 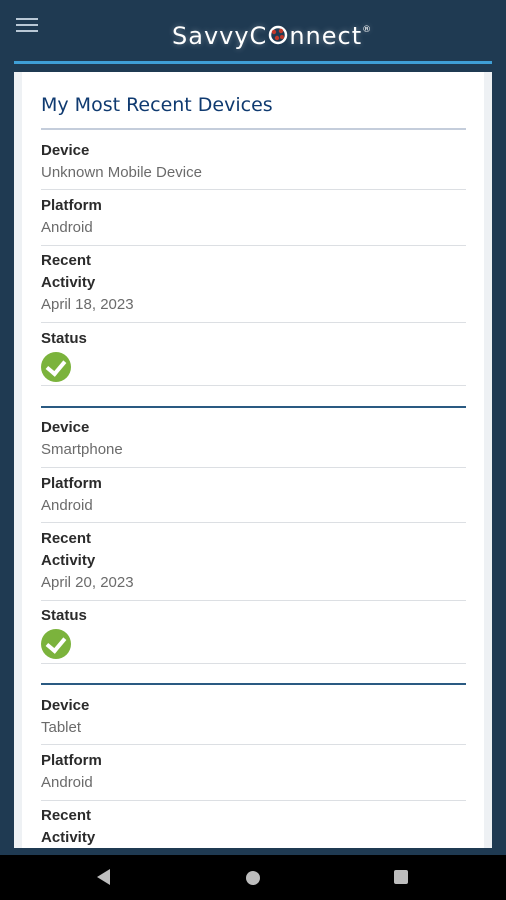 What do you see at coordinates (103, 877) in the screenshot?
I see `back-triangle-icon` at bounding box center [103, 877].